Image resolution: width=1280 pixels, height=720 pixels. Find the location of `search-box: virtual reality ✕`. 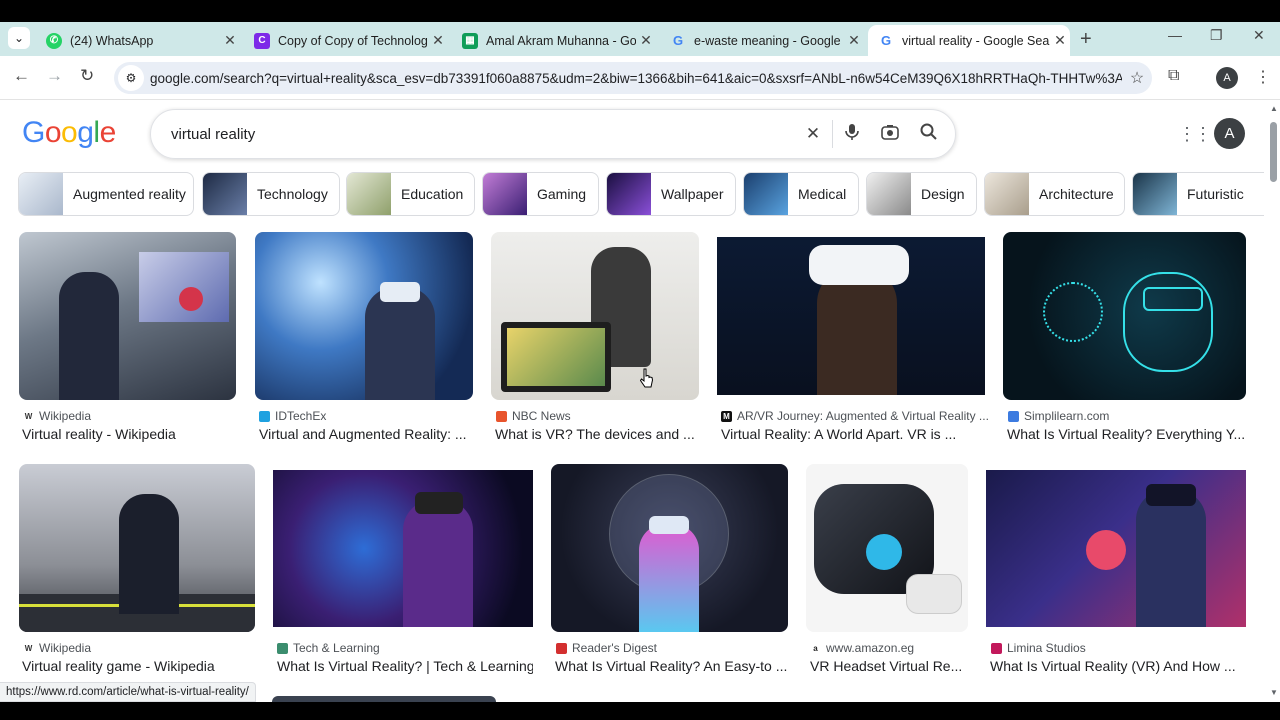

search-box: virtual reality ✕ is located at coordinates (553, 134).